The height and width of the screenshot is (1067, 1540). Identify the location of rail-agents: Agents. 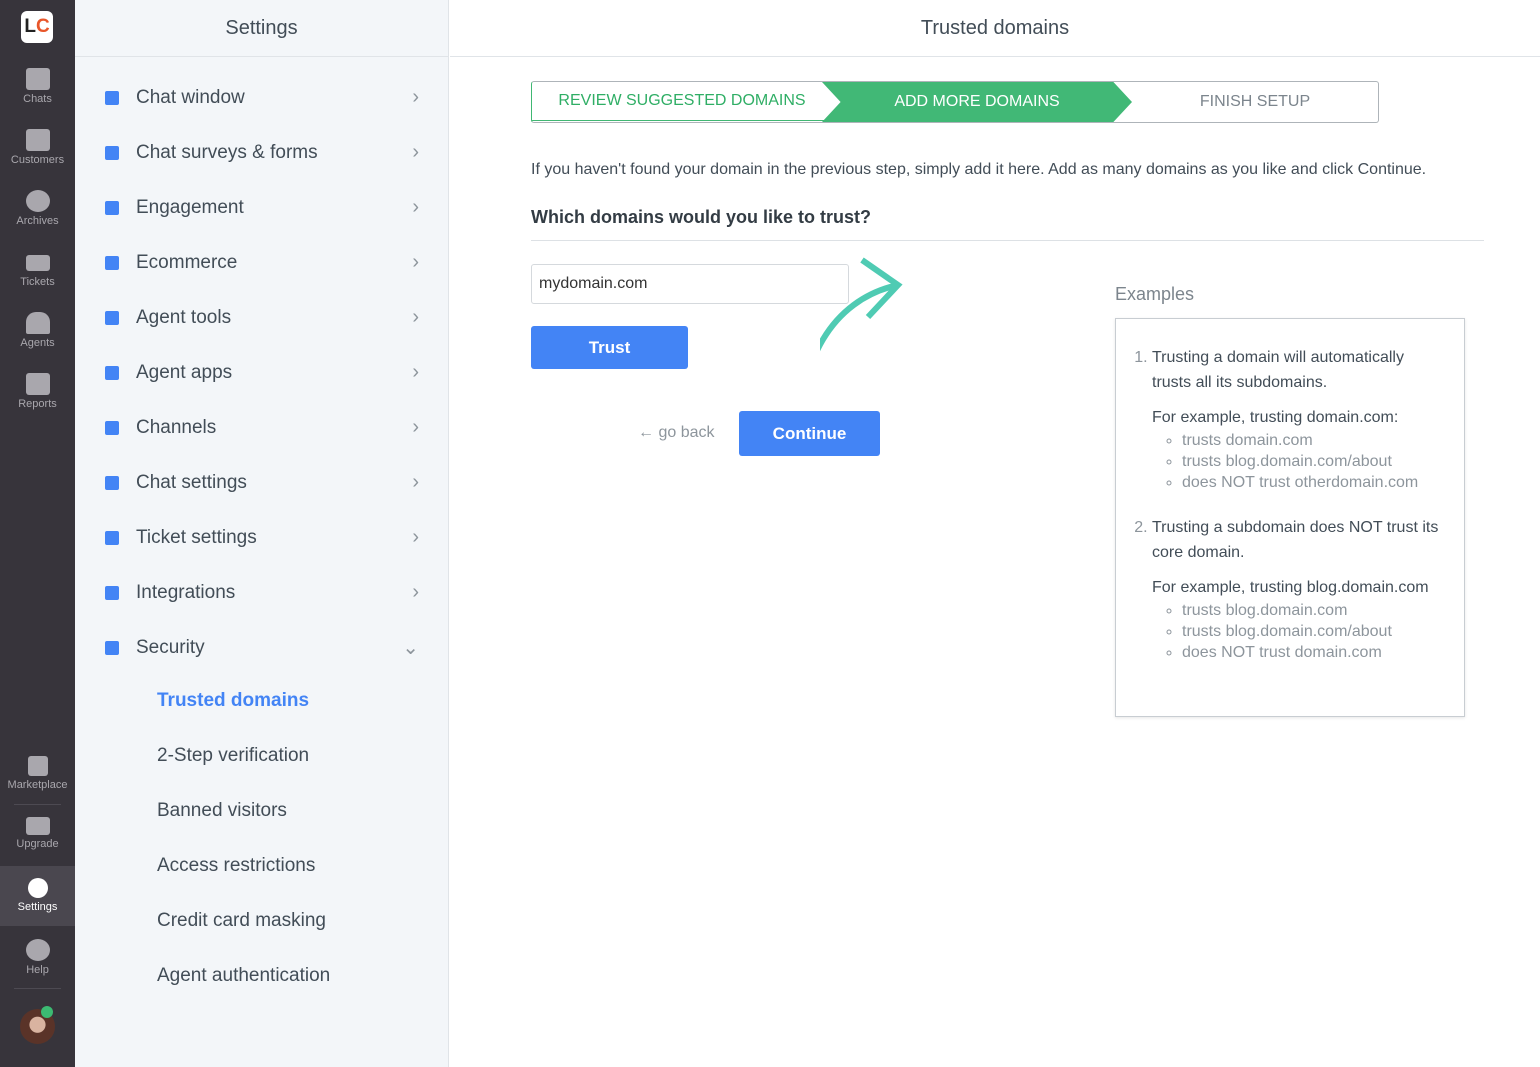
(37, 330).